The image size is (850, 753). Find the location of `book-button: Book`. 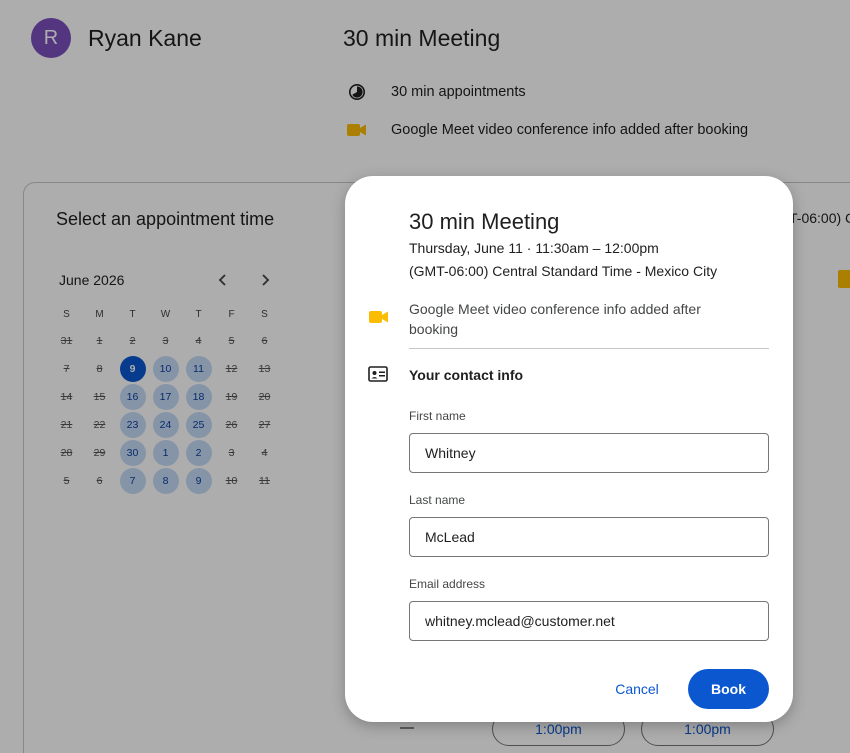

book-button: Book is located at coordinates (728, 689).